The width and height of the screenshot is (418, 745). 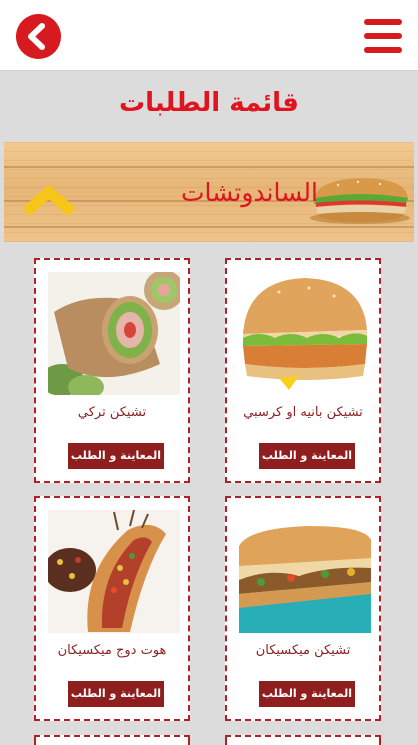 What do you see at coordinates (112, 412) in the screenshot?
I see `product-name: تشيكن تركي` at bounding box center [112, 412].